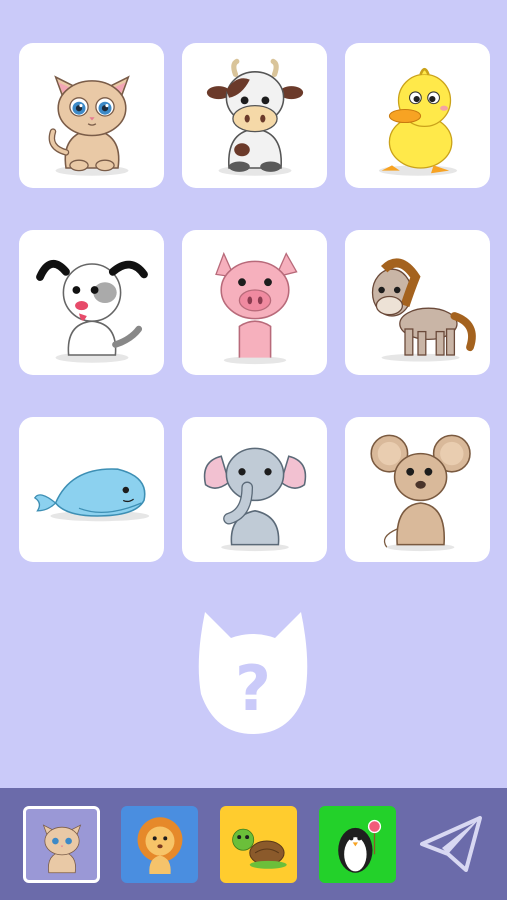 The width and height of the screenshot is (507, 900). I want to click on animal-card-mouse, so click(417, 489).